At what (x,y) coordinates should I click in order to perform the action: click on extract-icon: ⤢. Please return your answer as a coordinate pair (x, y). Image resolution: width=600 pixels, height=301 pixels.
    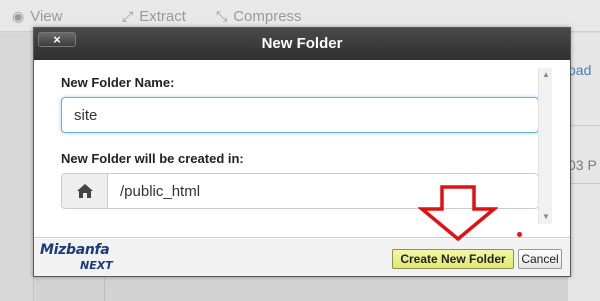
    Looking at the image, I should click on (128, 16).